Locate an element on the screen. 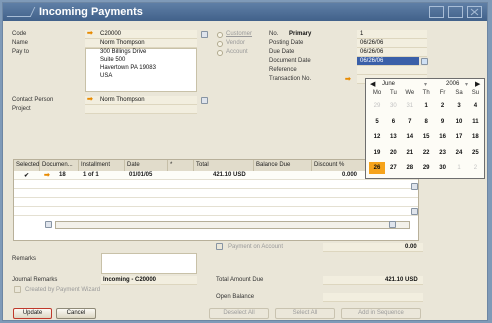  address-line-4: USA is located at coordinates (106, 76).